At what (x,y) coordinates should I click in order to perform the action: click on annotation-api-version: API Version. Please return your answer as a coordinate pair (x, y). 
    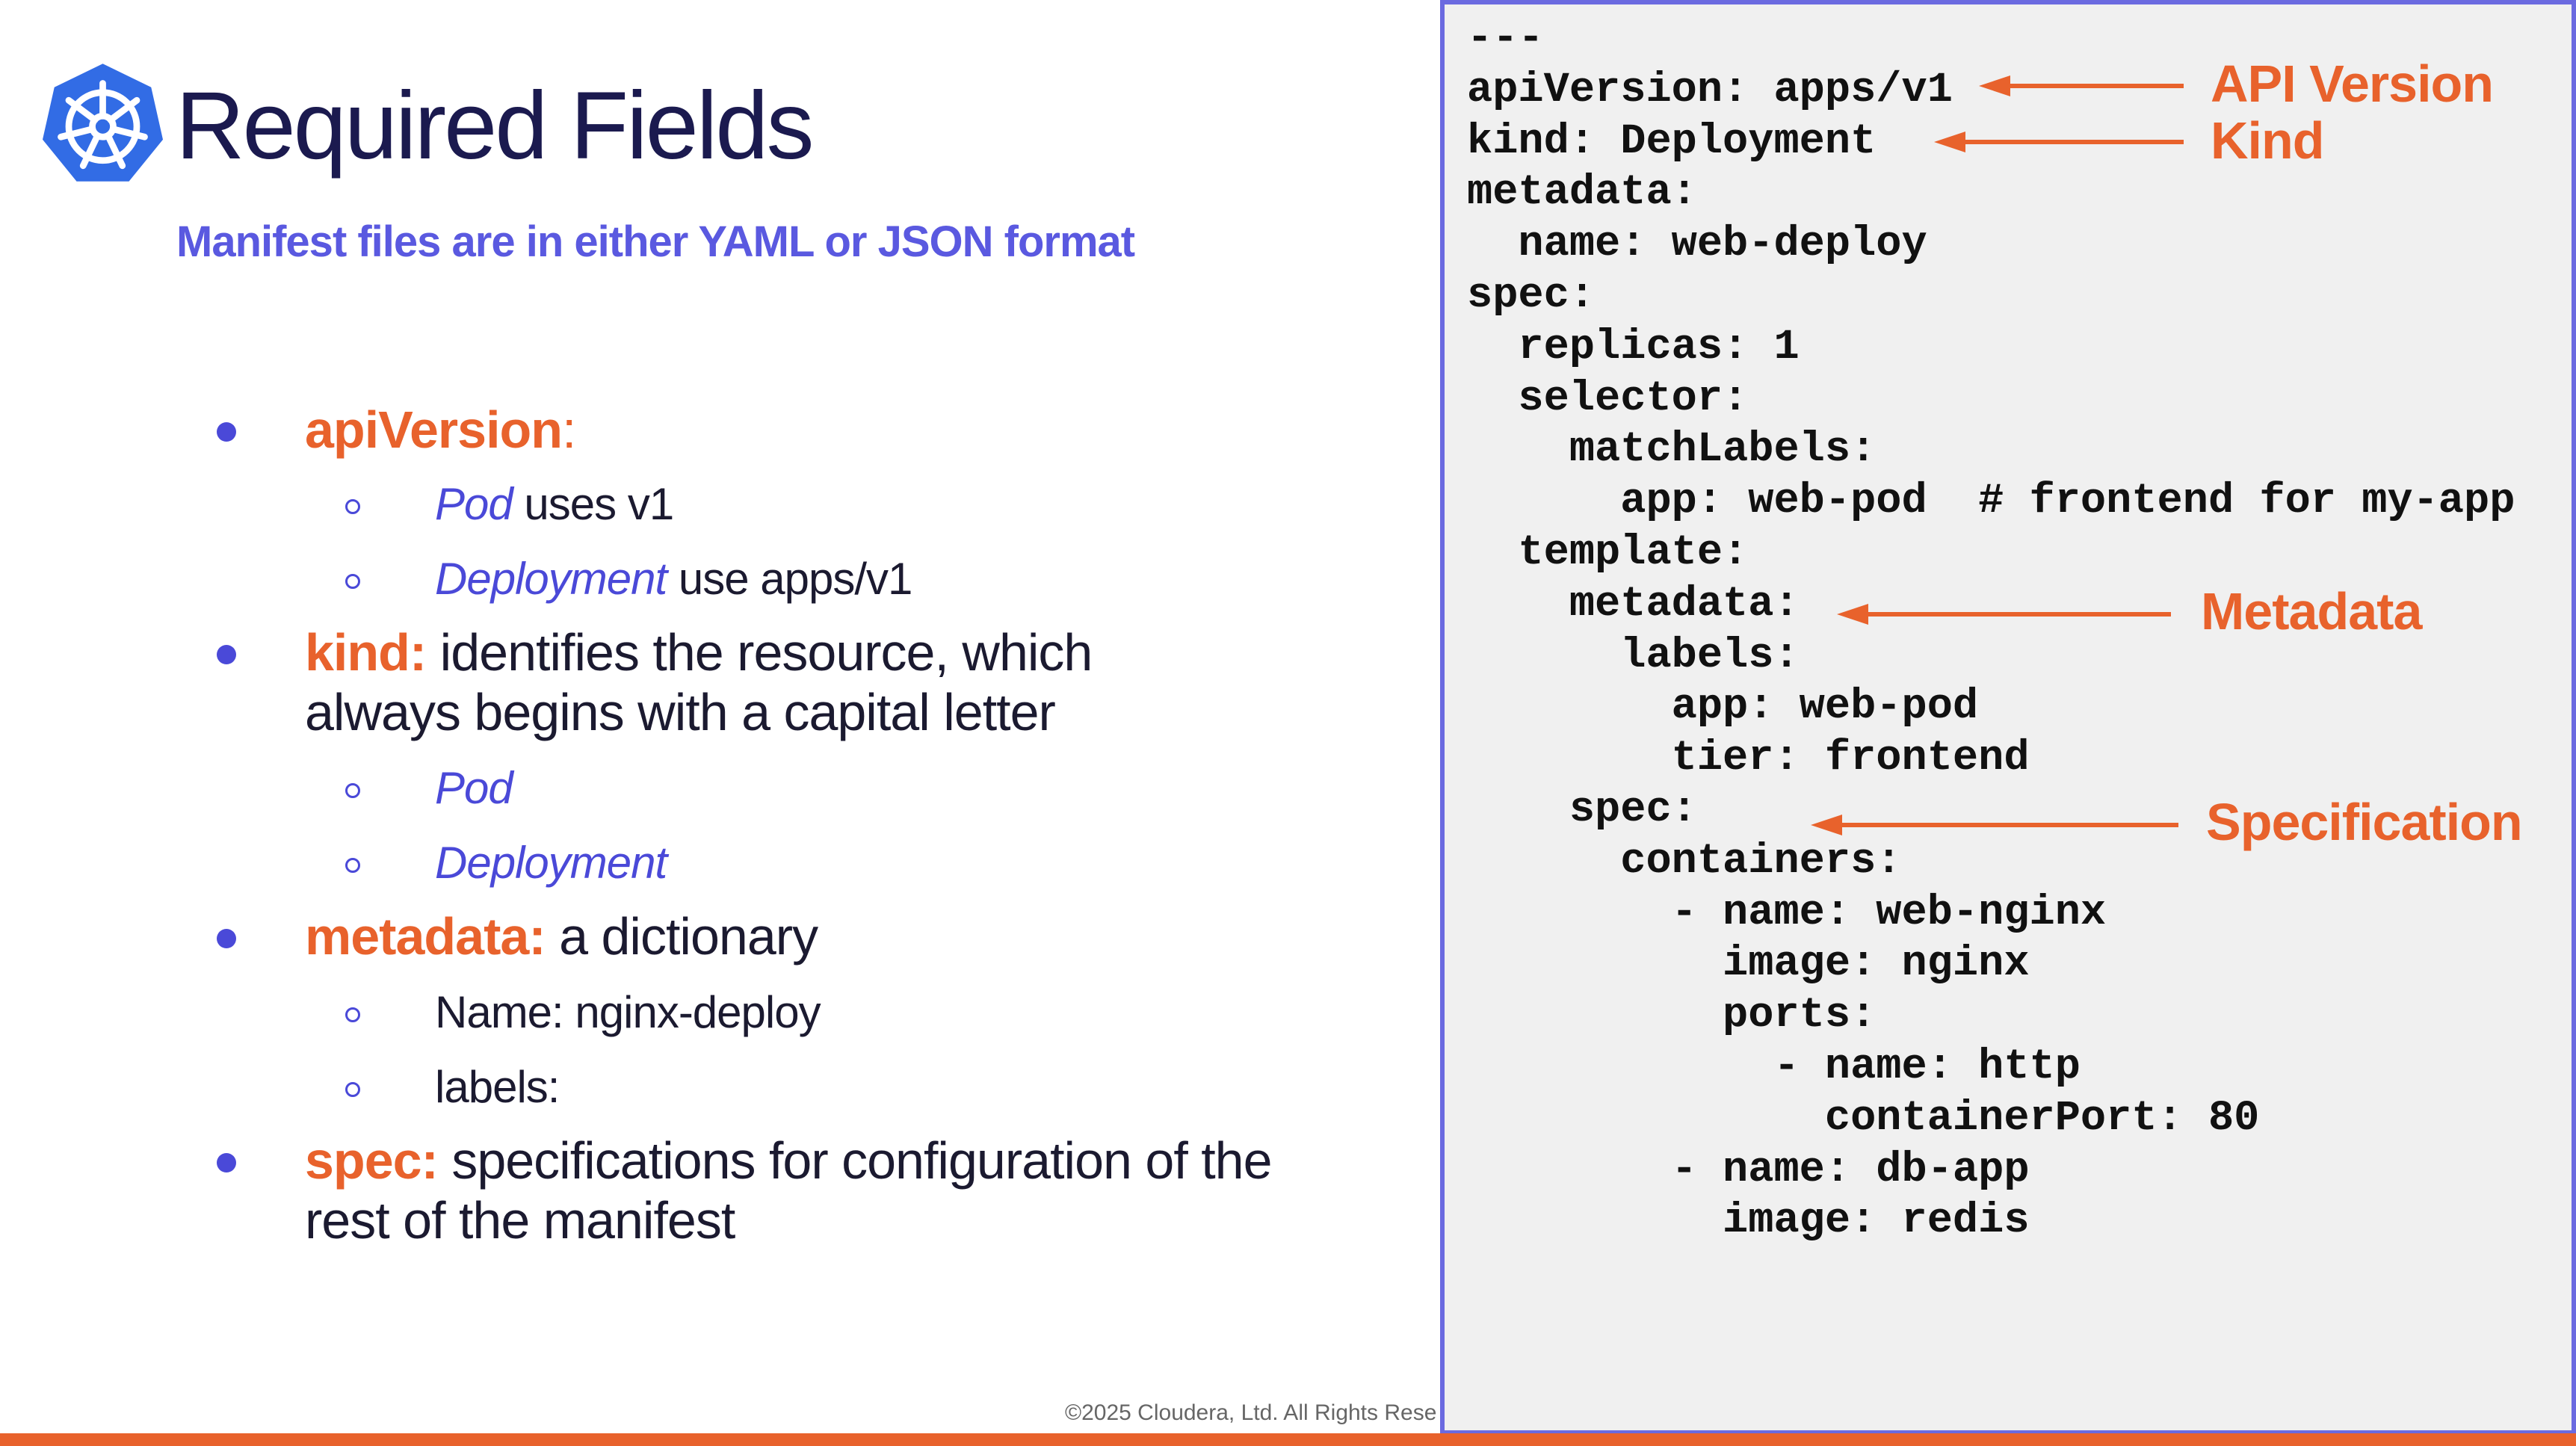
    Looking at the image, I should click on (2352, 84).